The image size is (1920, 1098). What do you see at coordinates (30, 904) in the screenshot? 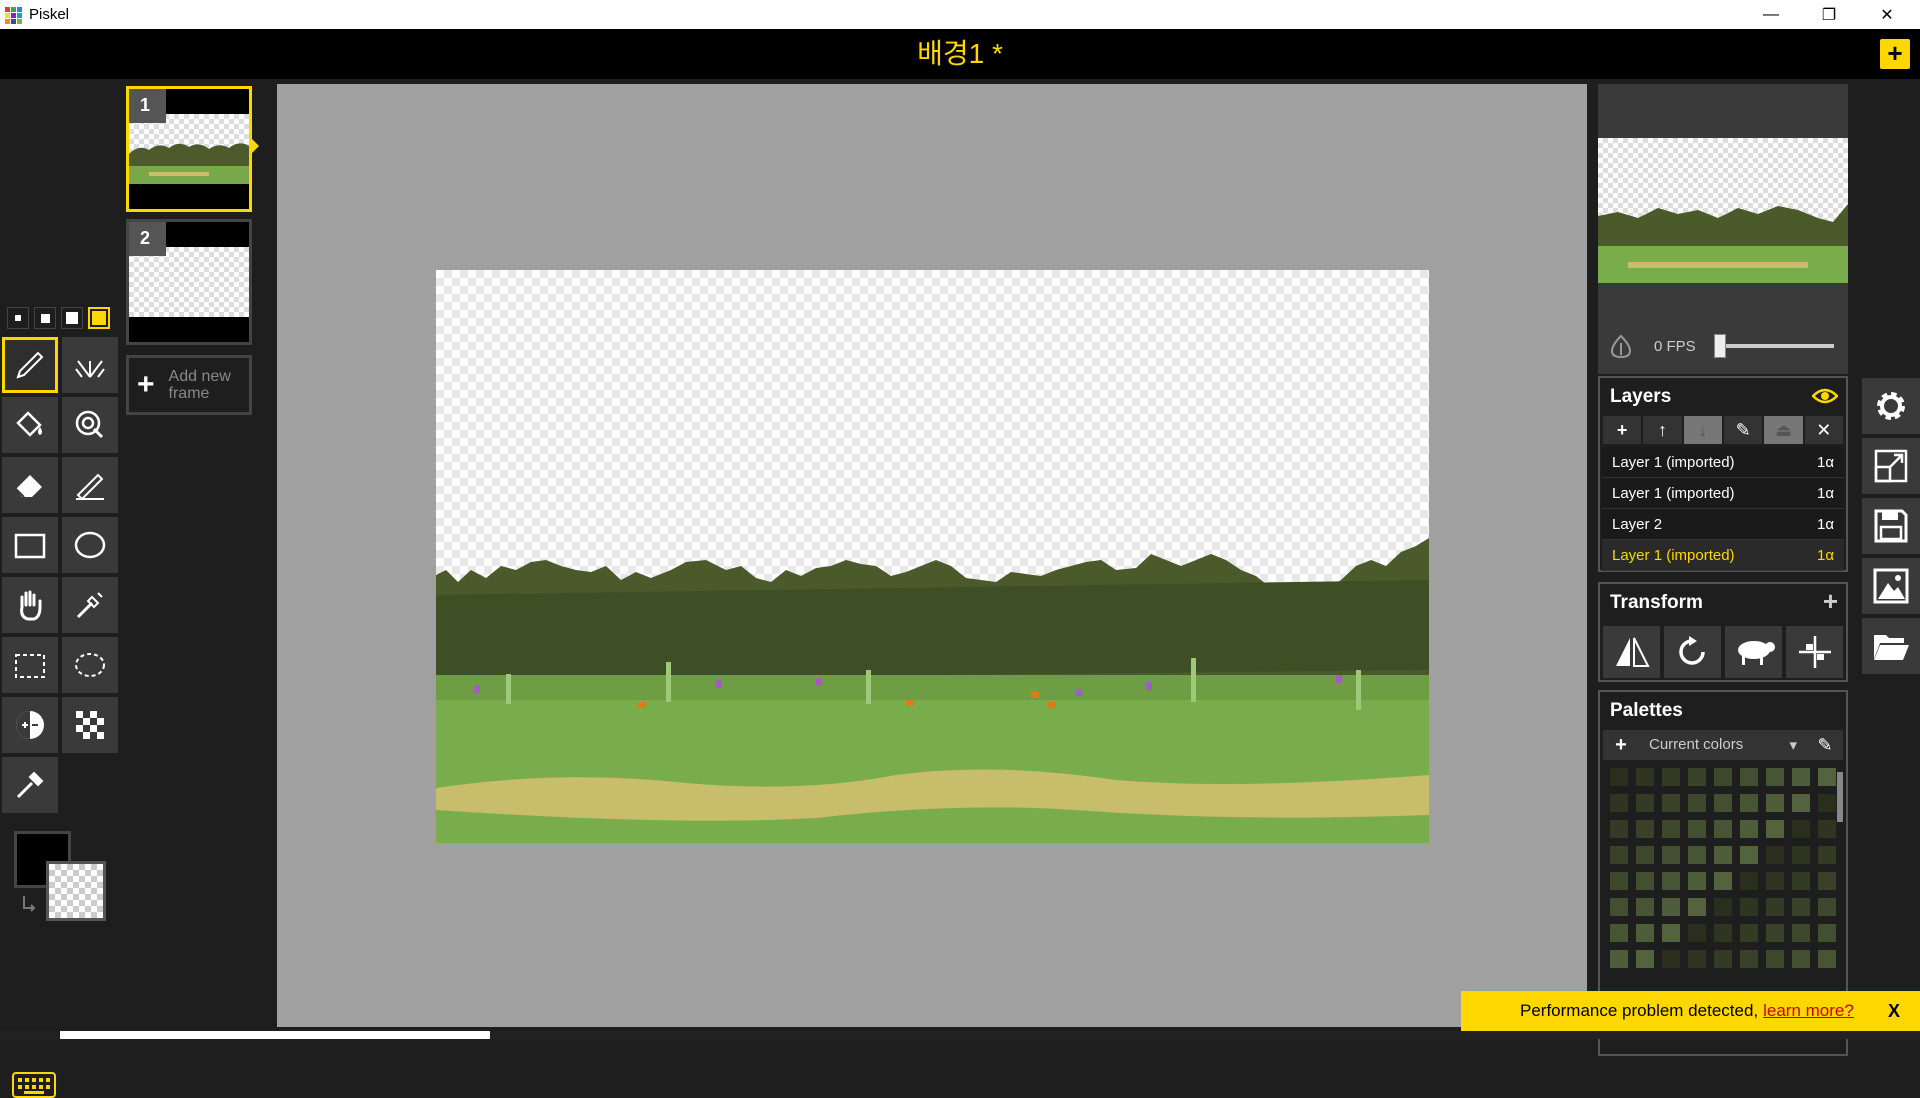
I see `swap-colors-icon` at bounding box center [30, 904].